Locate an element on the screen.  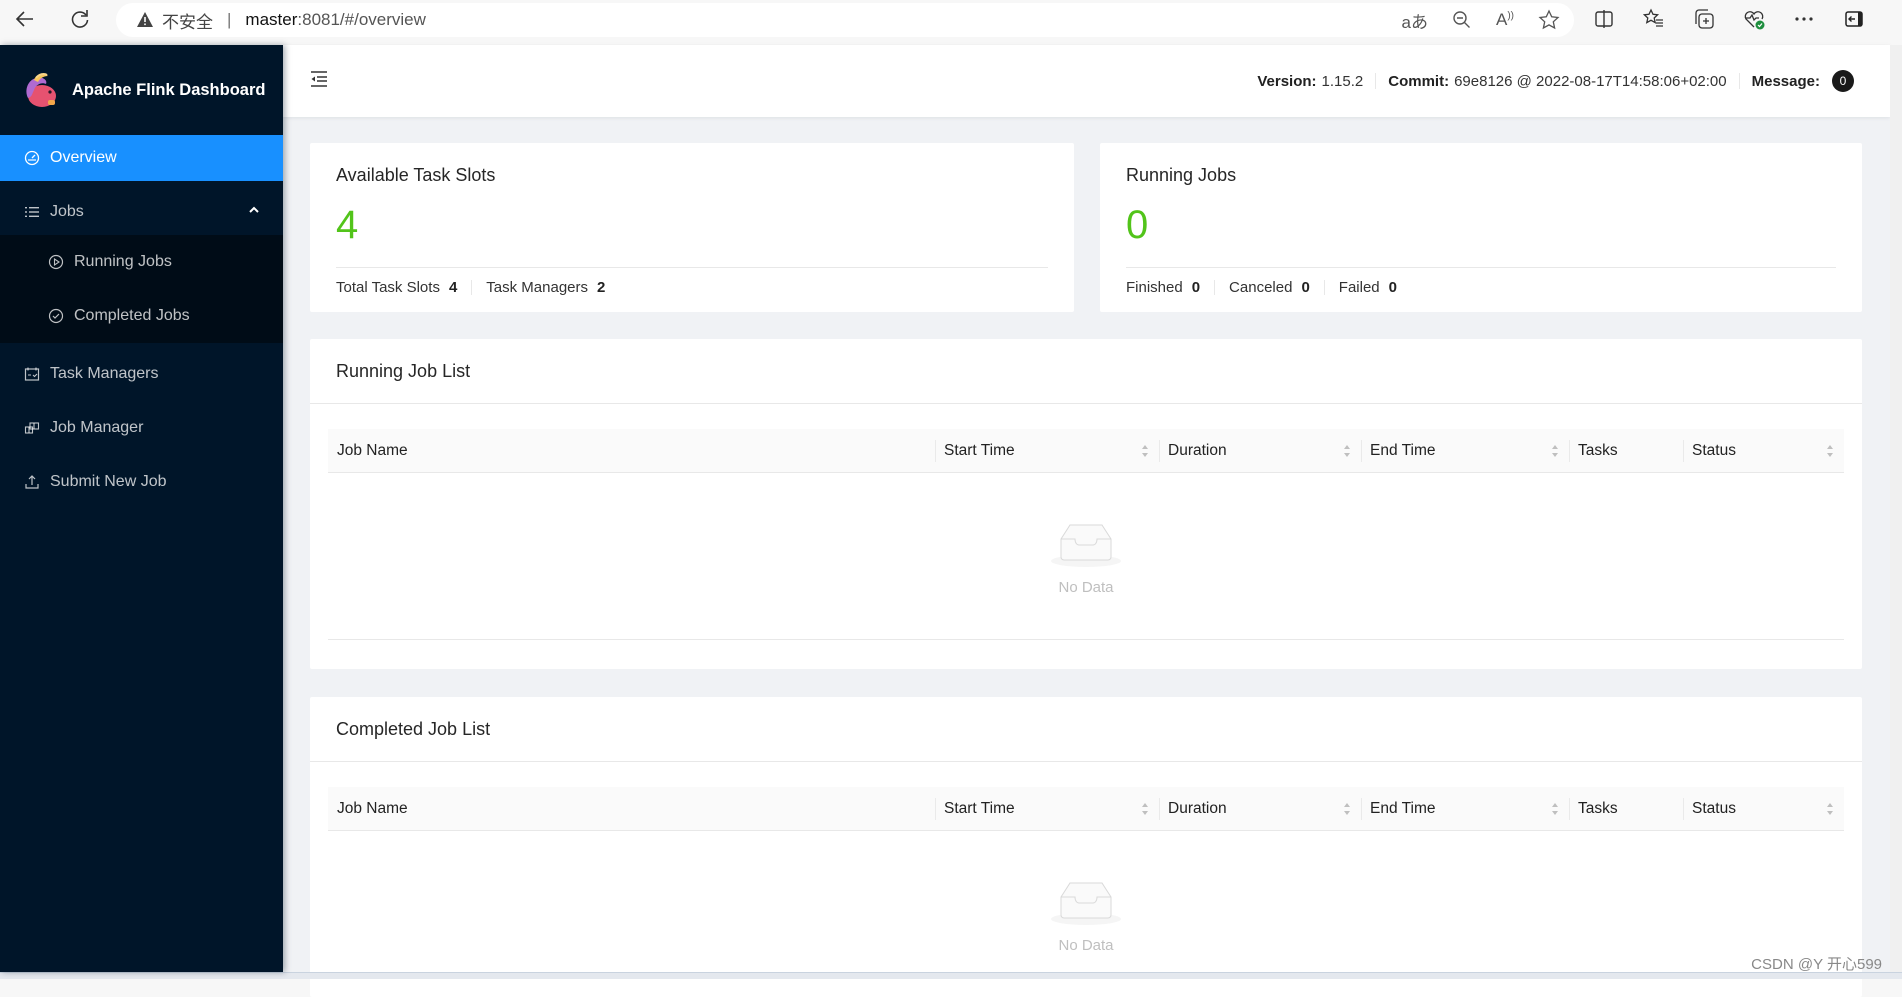
canceled-label: Canceled is located at coordinates (1260, 287).